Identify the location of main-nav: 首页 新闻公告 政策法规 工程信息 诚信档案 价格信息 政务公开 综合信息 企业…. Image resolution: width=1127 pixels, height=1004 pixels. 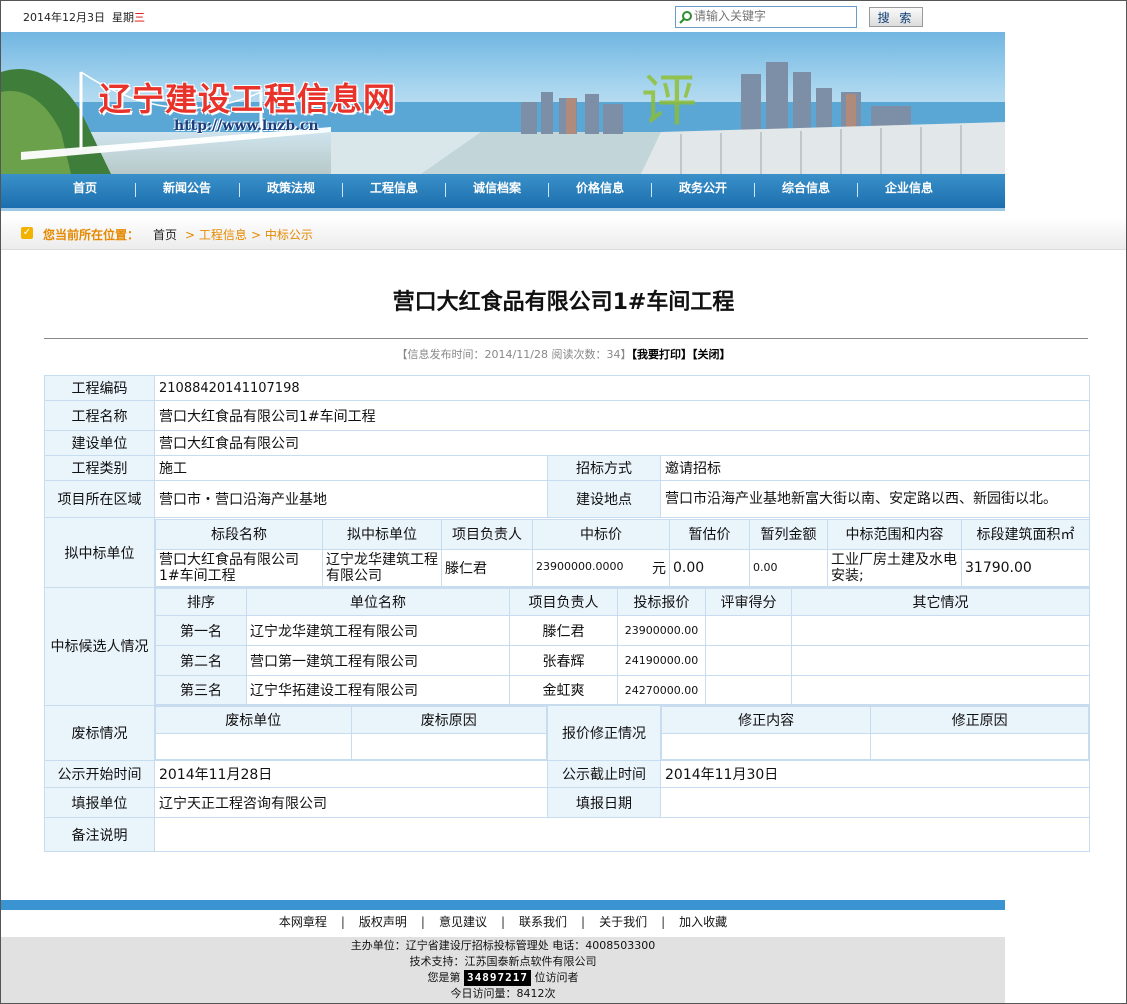
(503, 192).